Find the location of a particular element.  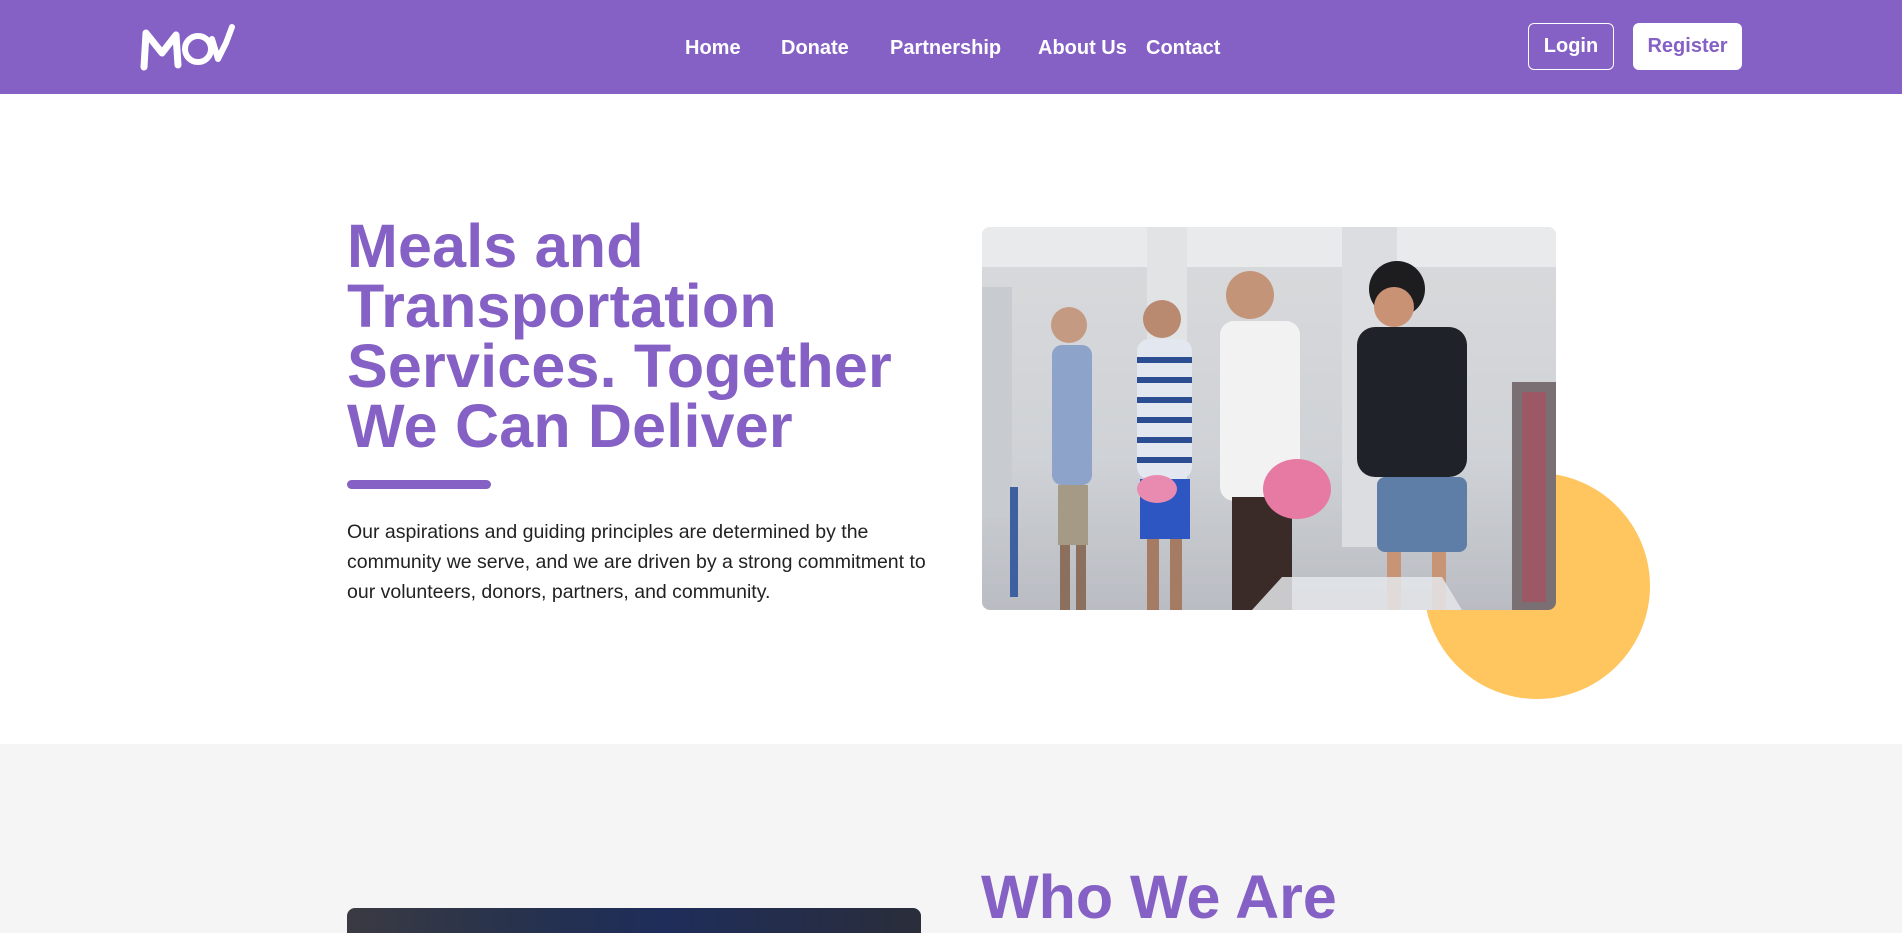

nav-contact: Contact is located at coordinates (1183, 48).